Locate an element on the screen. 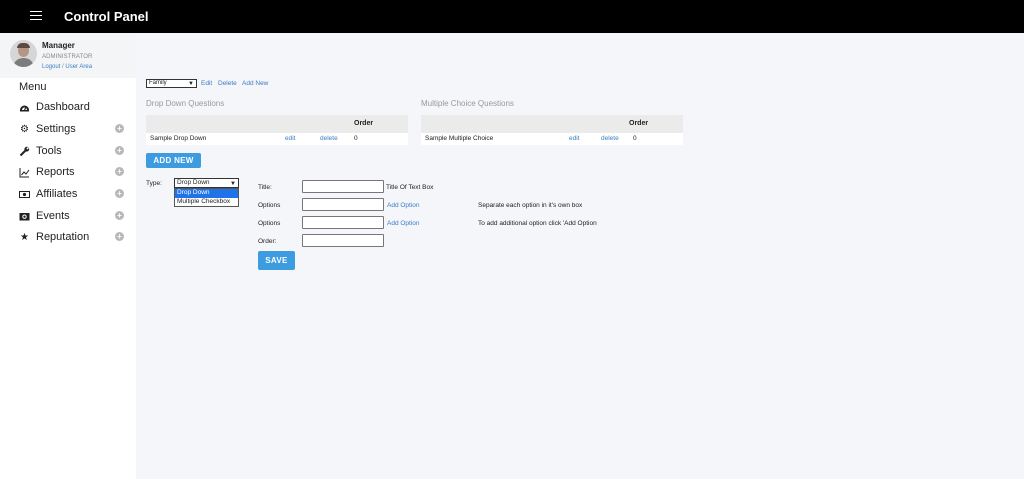 Image resolution: width=1024 pixels, height=479 pixels. user-role: ADMINISTRATOR is located at coordinates (67, 57).